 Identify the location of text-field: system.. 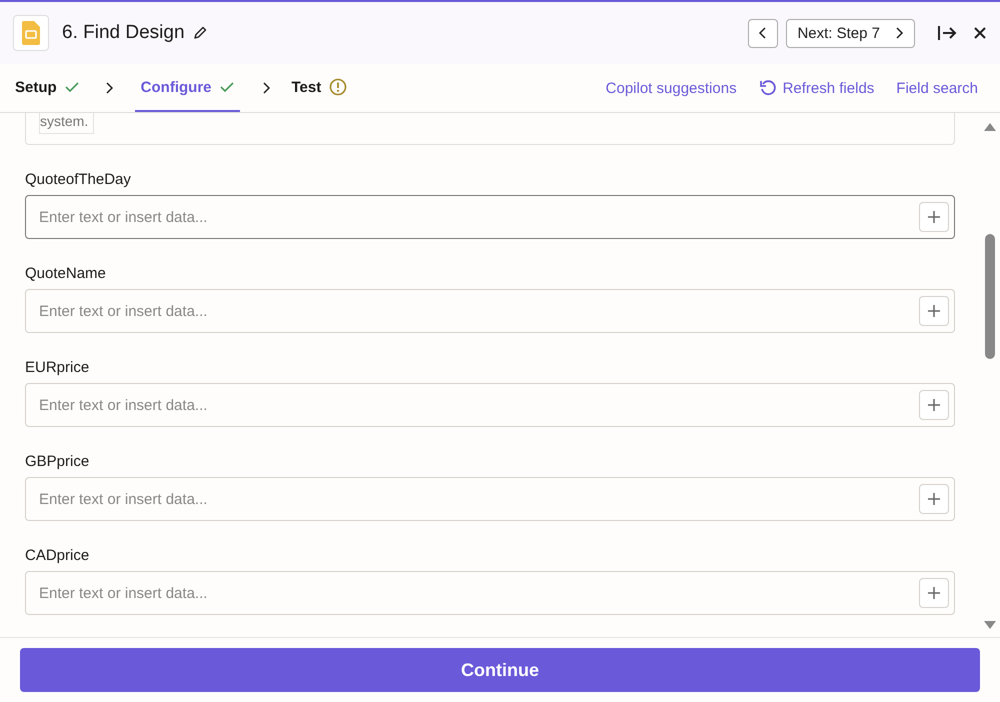
(490, 129).